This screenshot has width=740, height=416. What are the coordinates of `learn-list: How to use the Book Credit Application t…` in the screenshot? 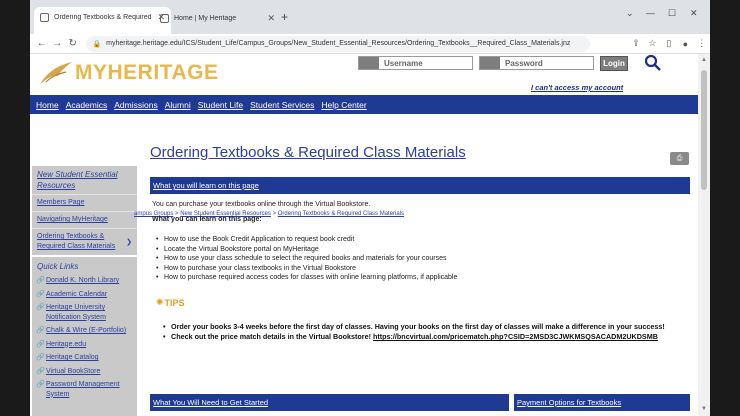 It's located at (306, 259).